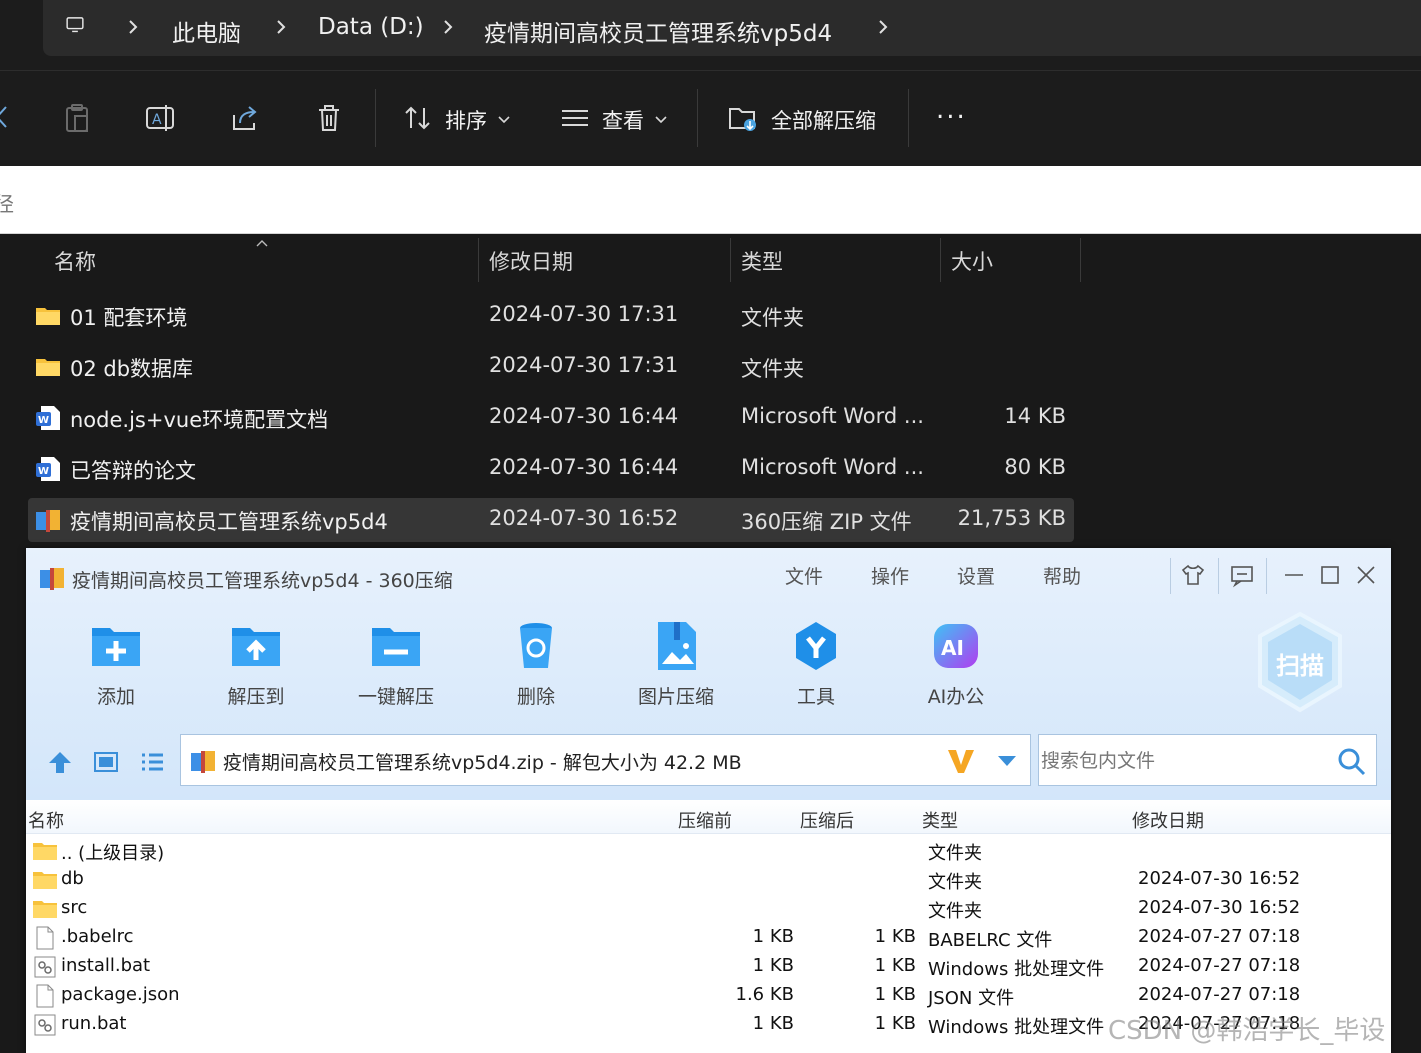 The image size is (1421, 1053). Describe the element at coordinates (956, 666) in the screenshot. I see `ai-office-button: AI AI办公` at that location.